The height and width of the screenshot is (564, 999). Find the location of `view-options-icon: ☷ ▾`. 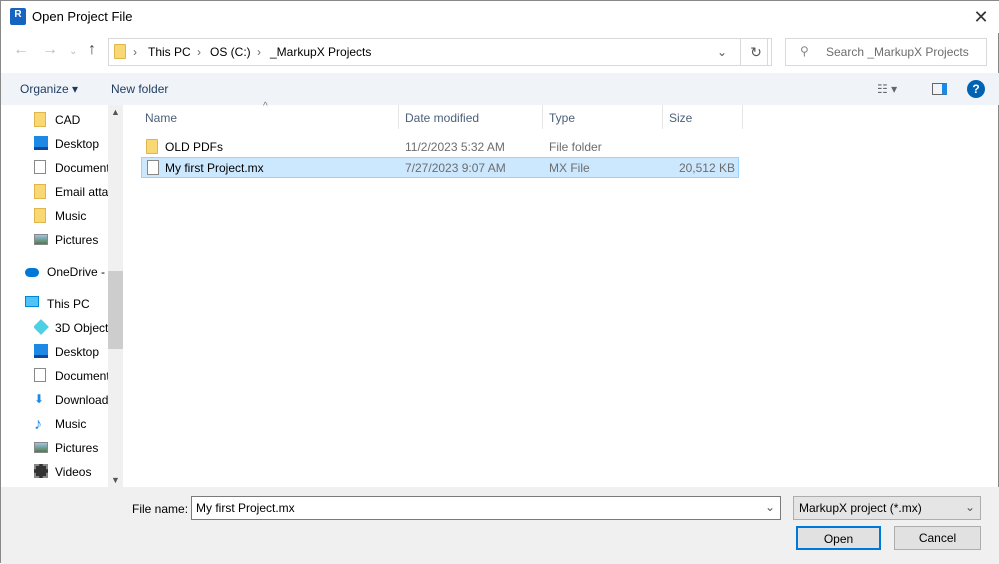

view-options-icon: ☷ ▾ is located at coordinates (887, 89).